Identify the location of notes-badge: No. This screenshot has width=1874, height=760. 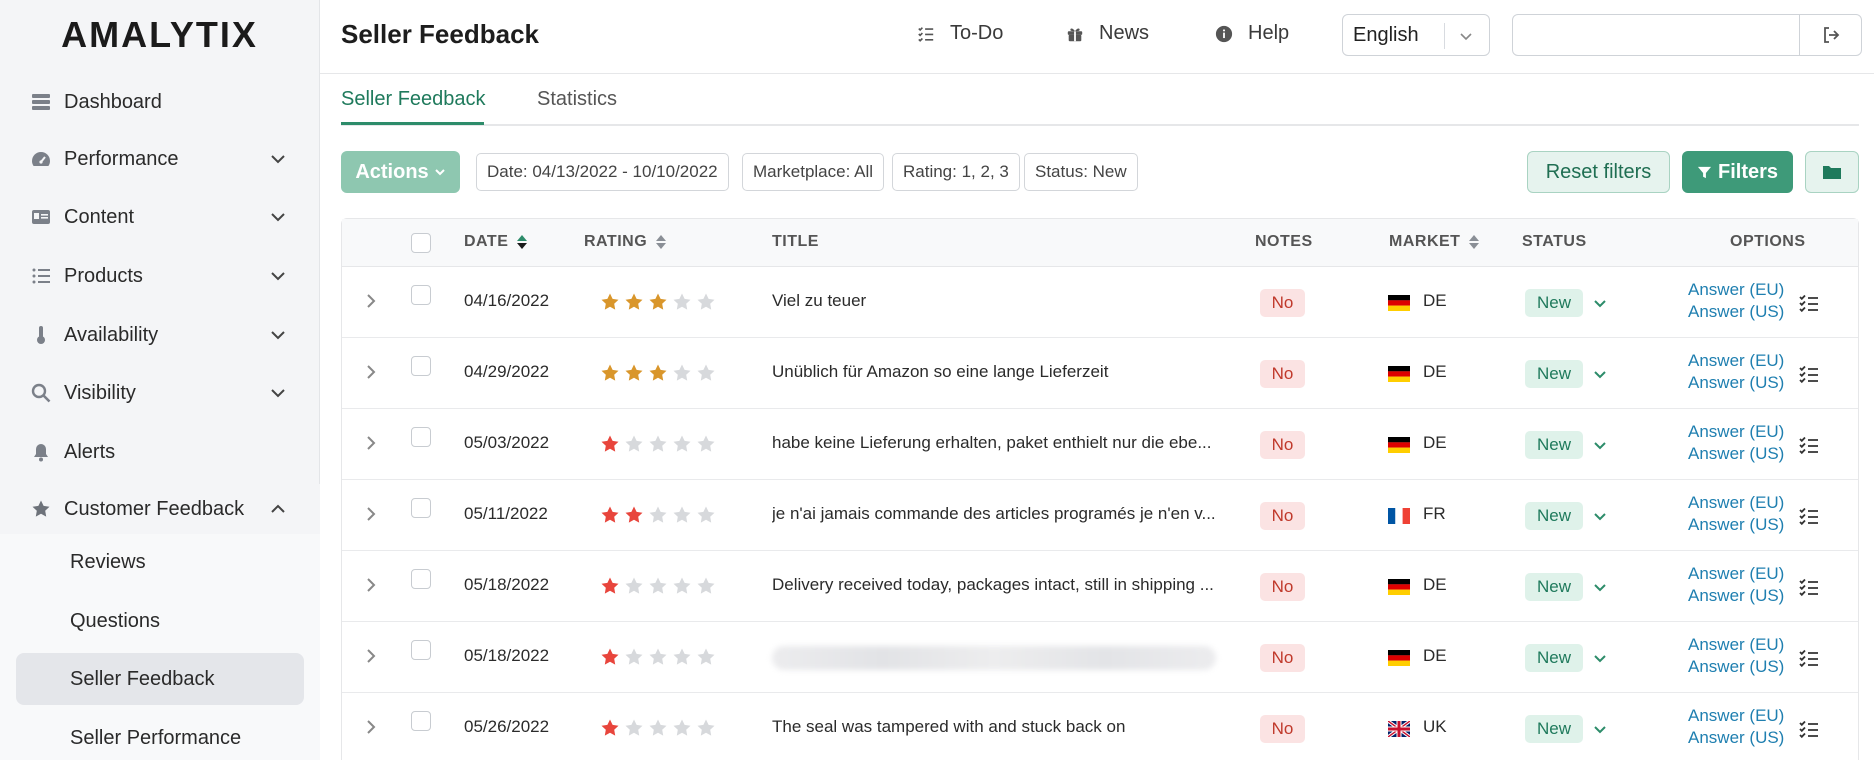
(1282, 516).